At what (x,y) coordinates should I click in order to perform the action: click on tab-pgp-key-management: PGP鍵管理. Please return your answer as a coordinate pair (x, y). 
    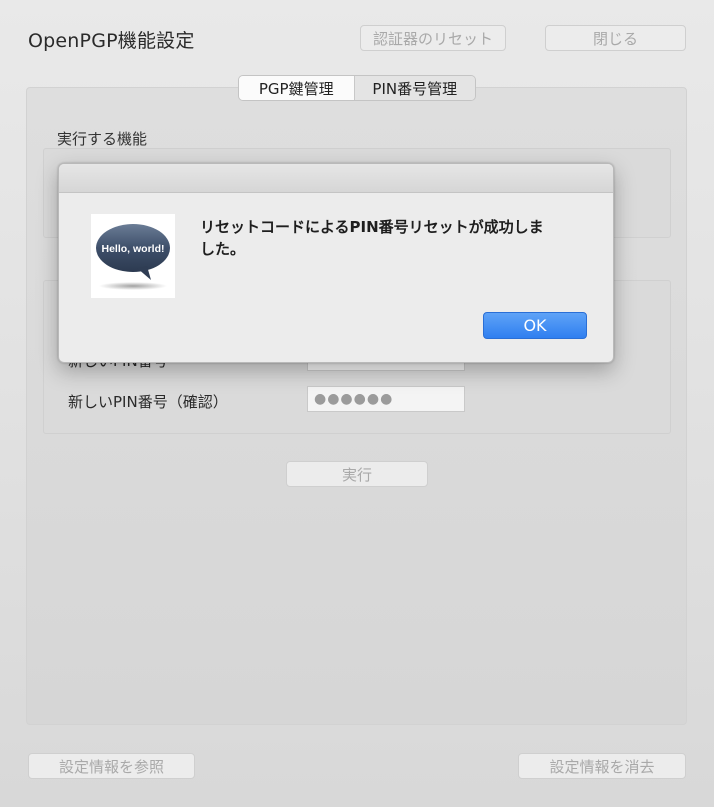
    Looking at the image, I should click on (297, 88).